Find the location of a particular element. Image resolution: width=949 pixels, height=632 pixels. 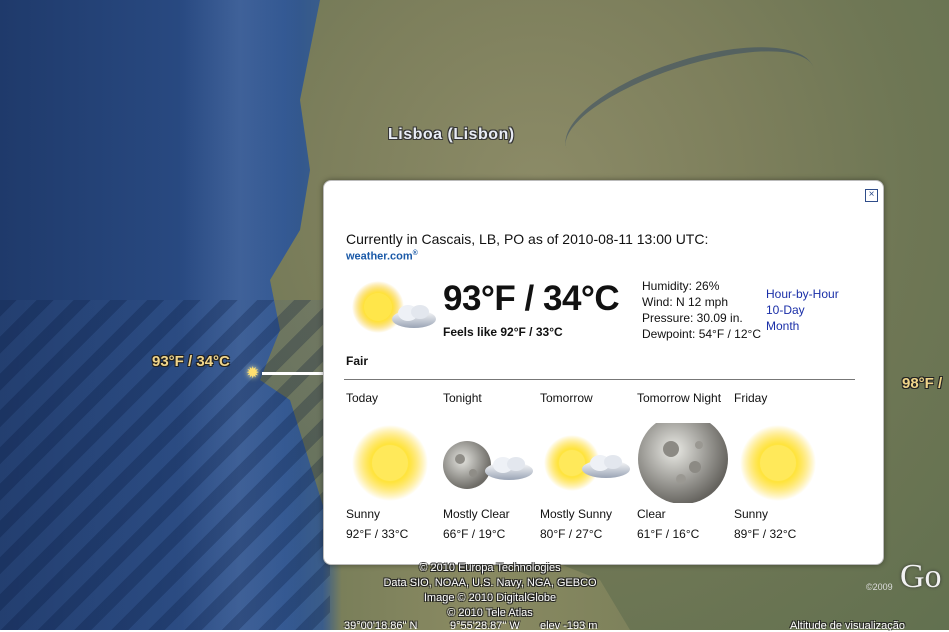

moon-with-cloud-icon is located at coordinates (488, 465).